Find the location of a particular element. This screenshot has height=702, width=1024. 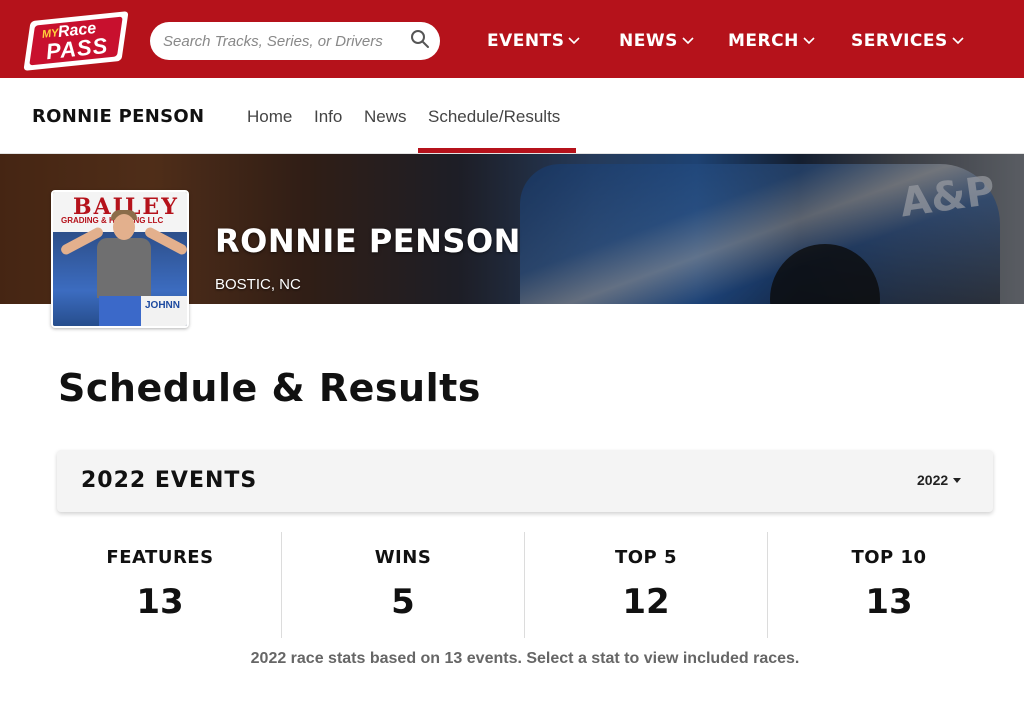

photo-head is located at coordinates (124, 227).